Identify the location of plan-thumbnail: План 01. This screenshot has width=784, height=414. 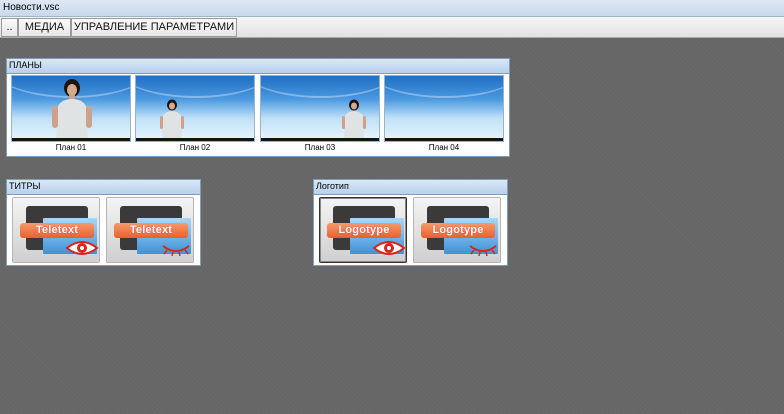
(71, 115).